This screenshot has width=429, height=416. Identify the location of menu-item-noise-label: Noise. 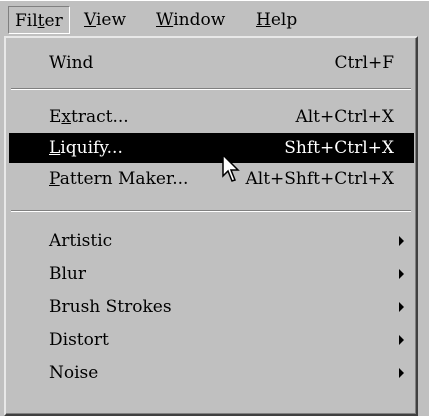
(74, 373).